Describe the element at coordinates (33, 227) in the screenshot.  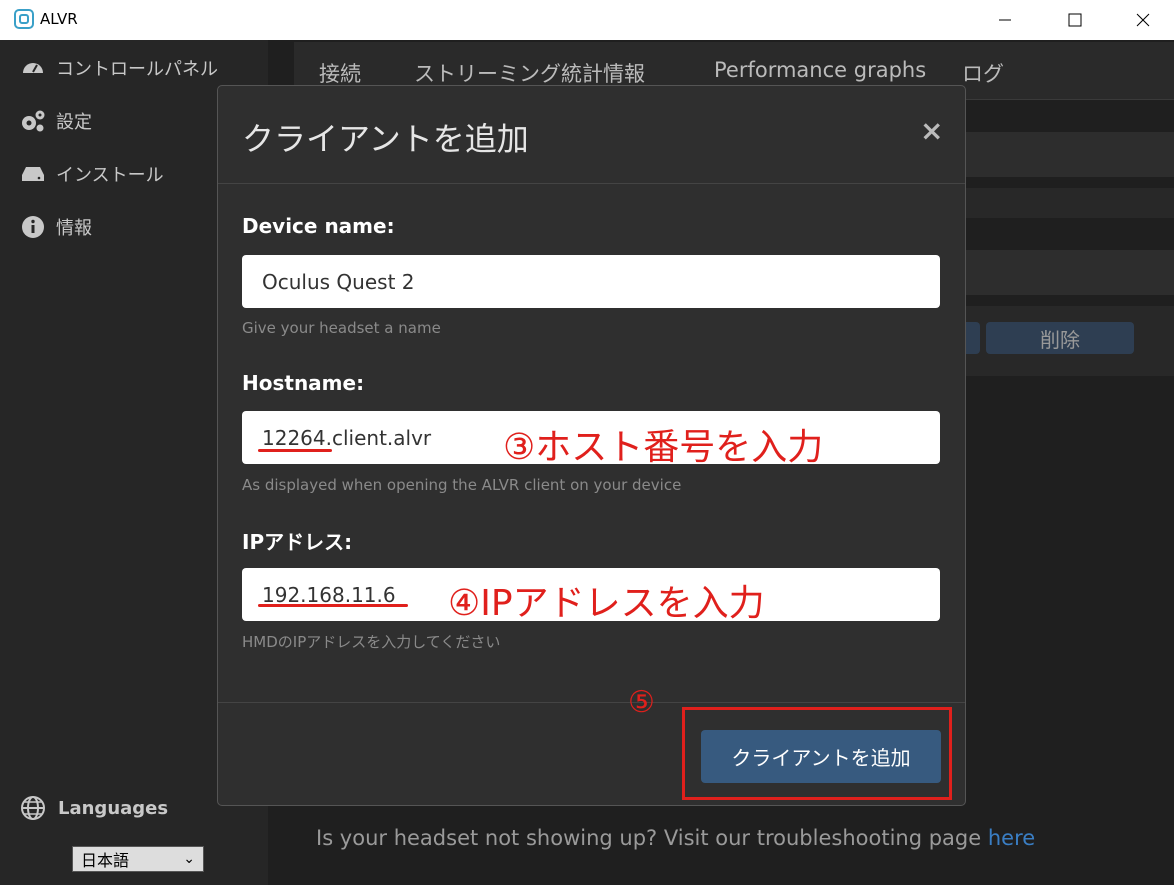
I see `info-icon` at that location.